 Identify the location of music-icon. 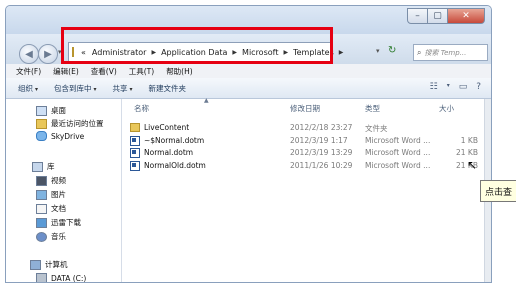
(41, 236).